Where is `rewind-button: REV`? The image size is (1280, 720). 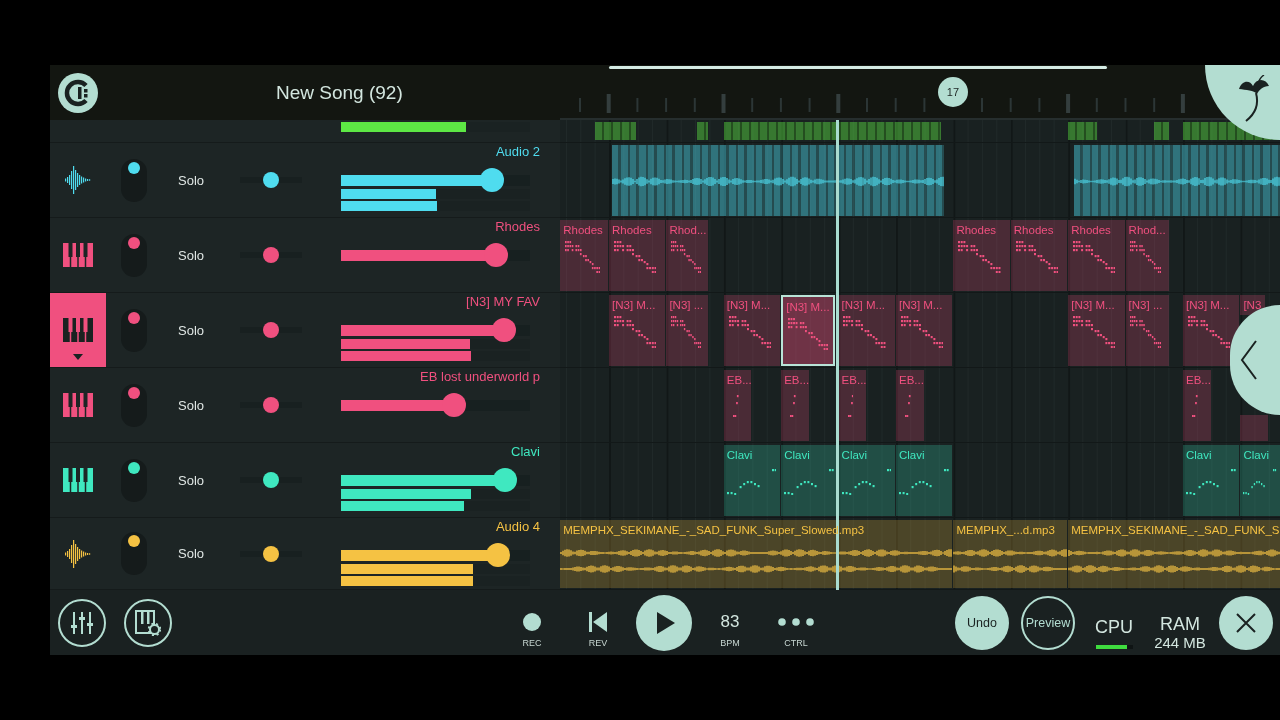 rewind-button: REV is located at coordinates (598, 622).